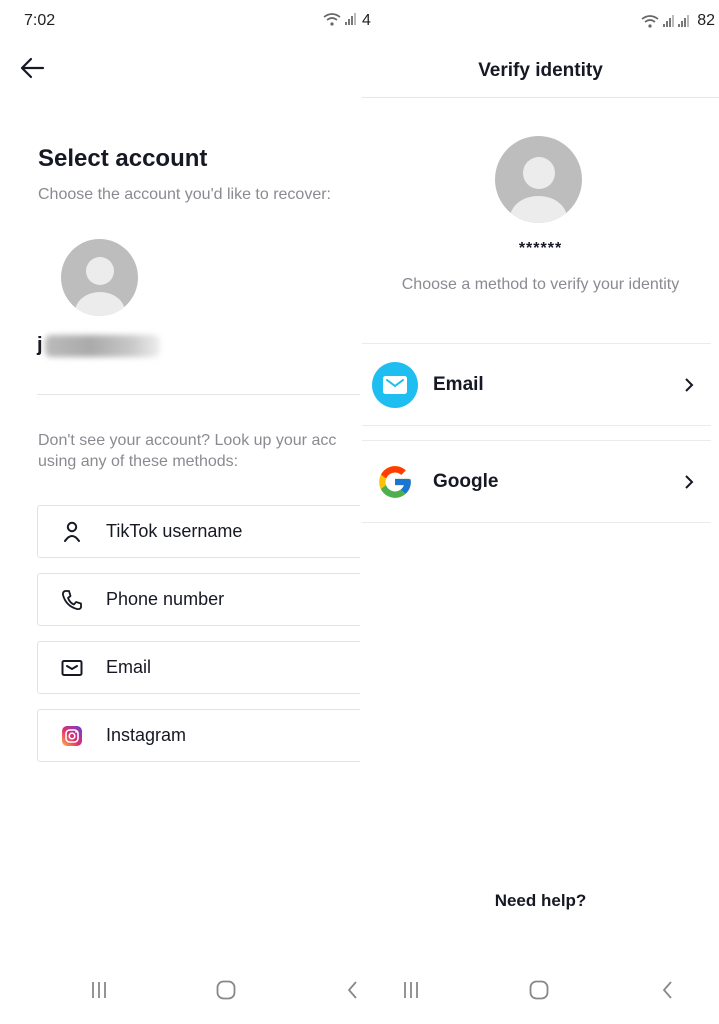 This screenshot has width=719, height=1024. What do you see at coordinates (540, 248) in the screenshot?
I see `masked-username: ******` at bounding box center [540, 248].